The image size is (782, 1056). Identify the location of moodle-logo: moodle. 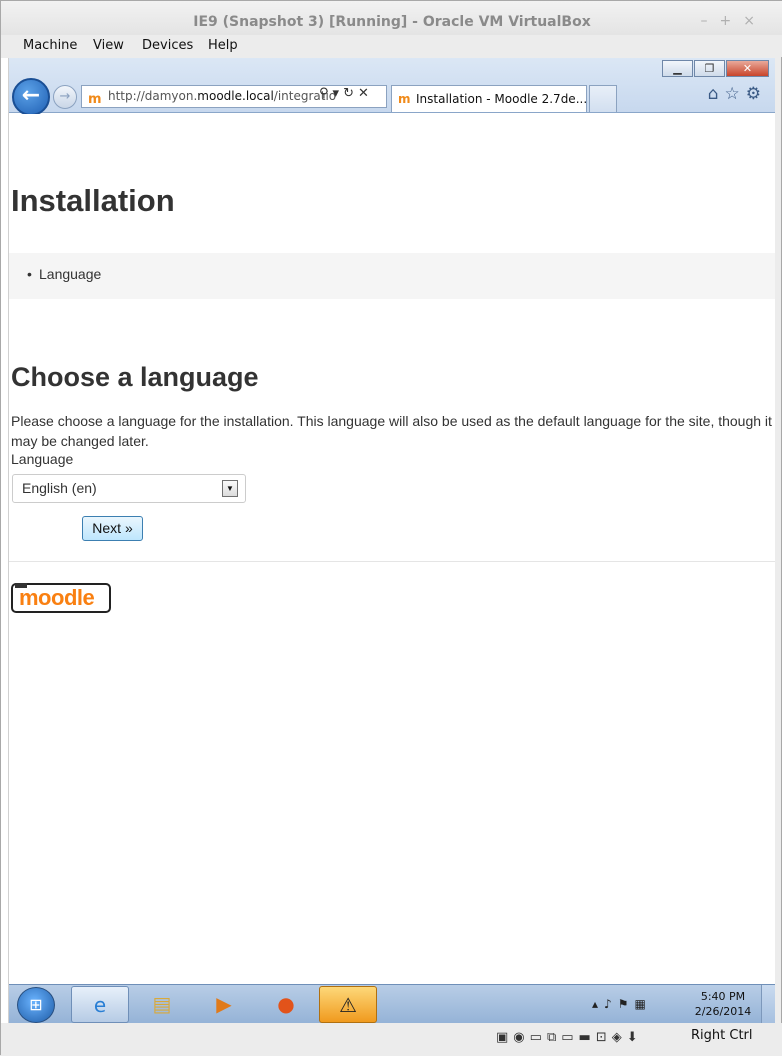
(61, 598).